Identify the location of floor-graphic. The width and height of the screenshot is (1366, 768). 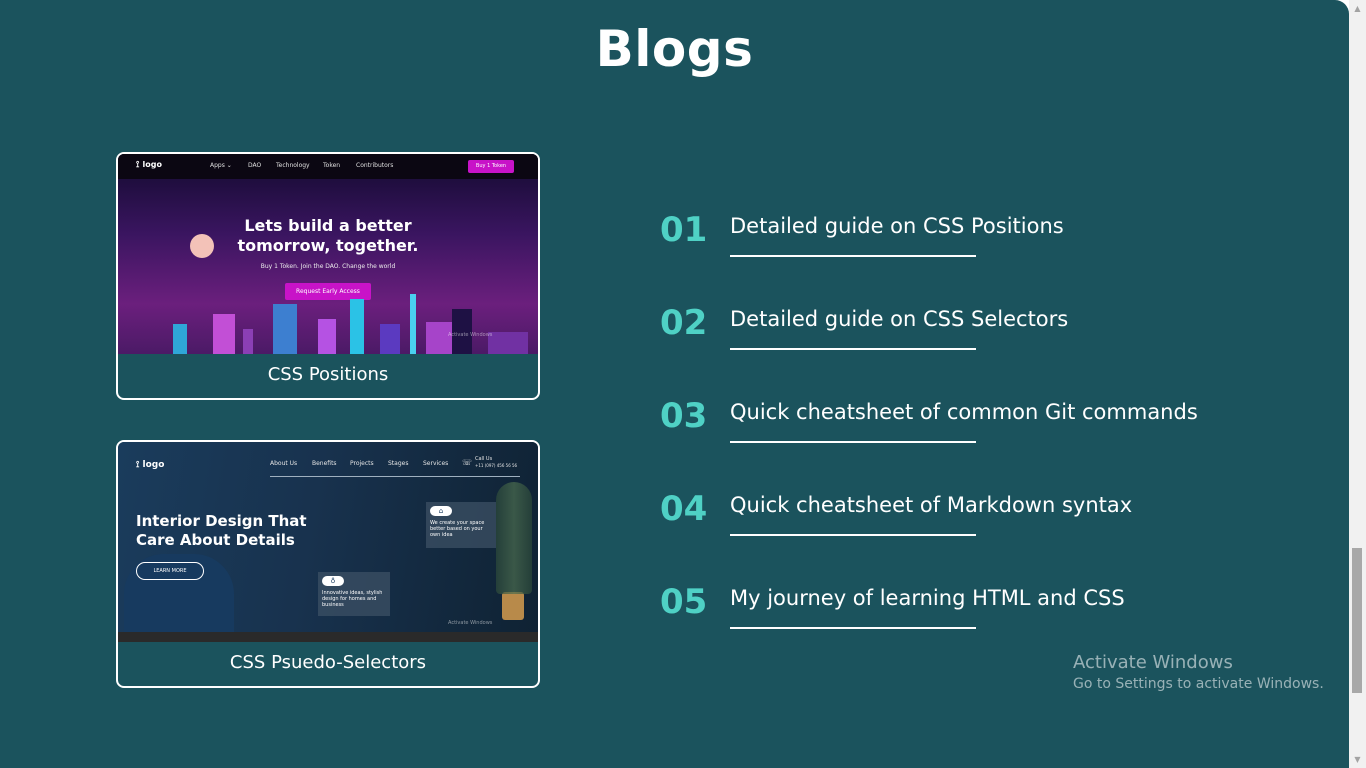
(328, 637).